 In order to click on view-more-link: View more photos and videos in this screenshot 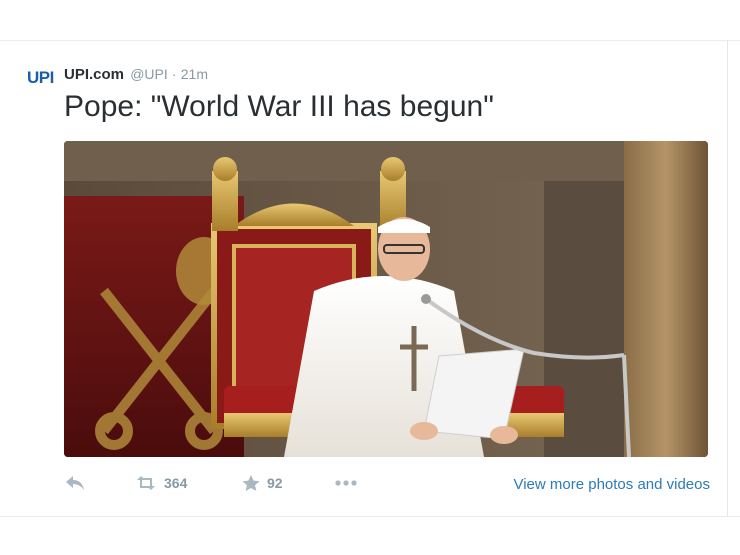, I will do `click(611, 484)`.